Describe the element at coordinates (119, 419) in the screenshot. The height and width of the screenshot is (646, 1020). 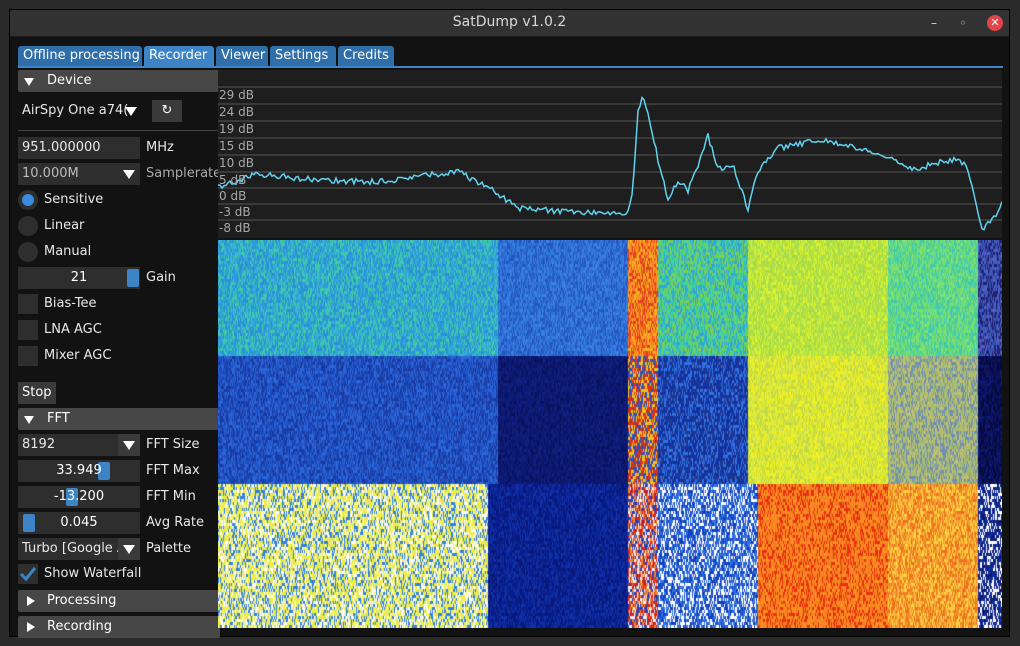
I see `fft-section-header: FFT` at that location.